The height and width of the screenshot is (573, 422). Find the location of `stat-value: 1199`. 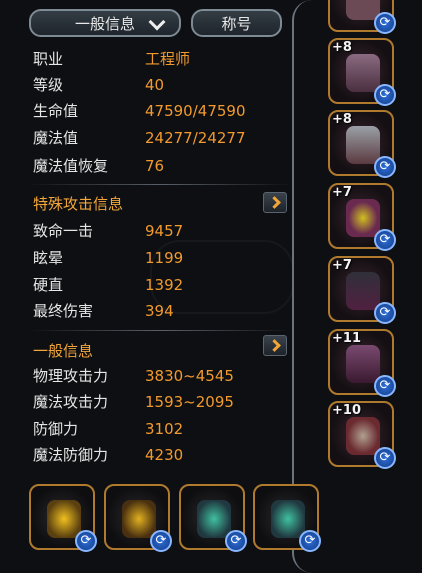

stat-value: 1199 is located at coordinates (164, 258).